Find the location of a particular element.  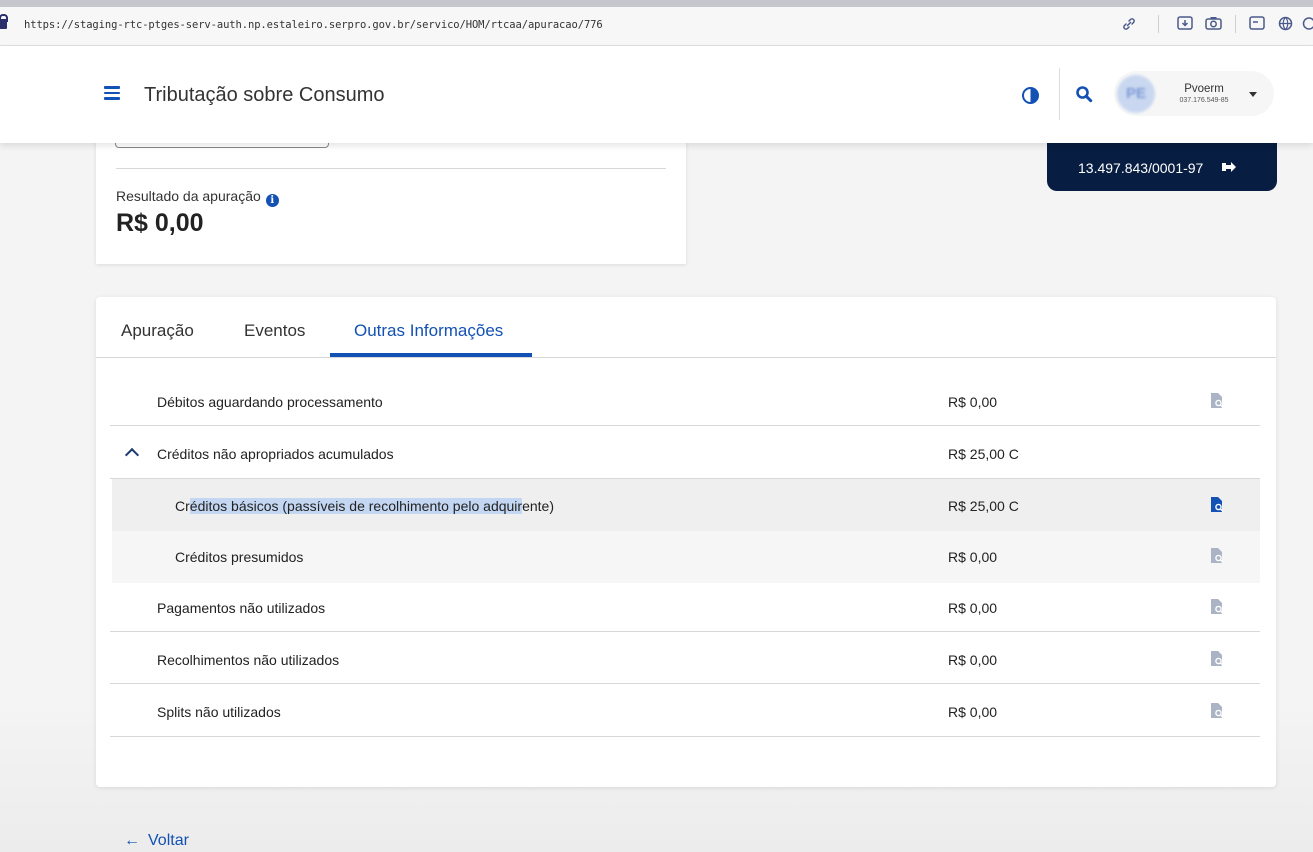

row-label: Pagamentos não utilizados is located at coordinates (241, 608).